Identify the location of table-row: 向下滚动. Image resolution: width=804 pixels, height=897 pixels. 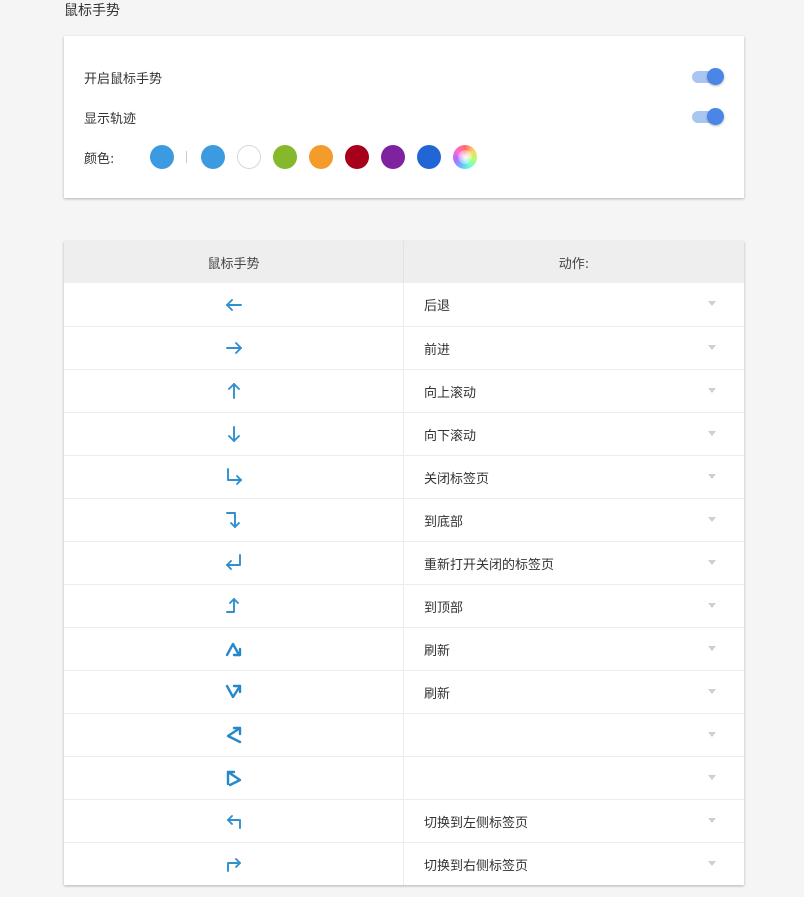
(404, 433).